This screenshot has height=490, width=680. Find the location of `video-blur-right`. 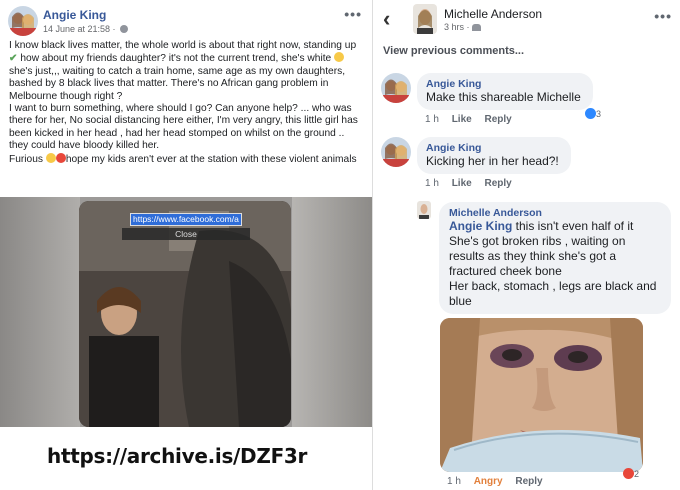

video-blur-right is located at coordinates (332, 312).